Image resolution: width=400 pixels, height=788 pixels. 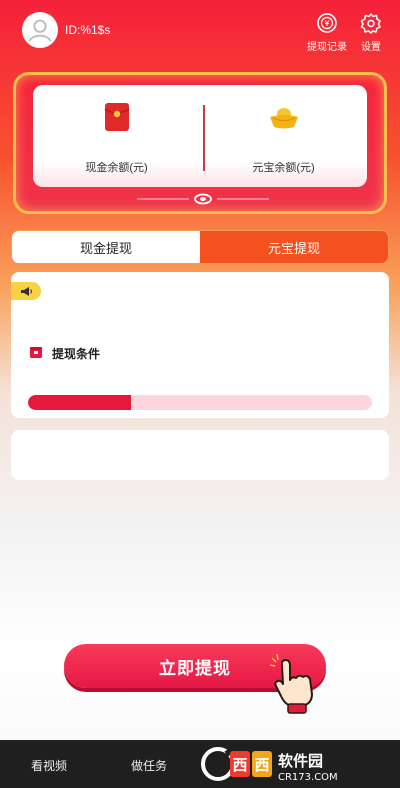 What do you see at coordinates (283, 118) in the screenshot?
I see `gold-ingot-icon` at bounding box center [283, 118].